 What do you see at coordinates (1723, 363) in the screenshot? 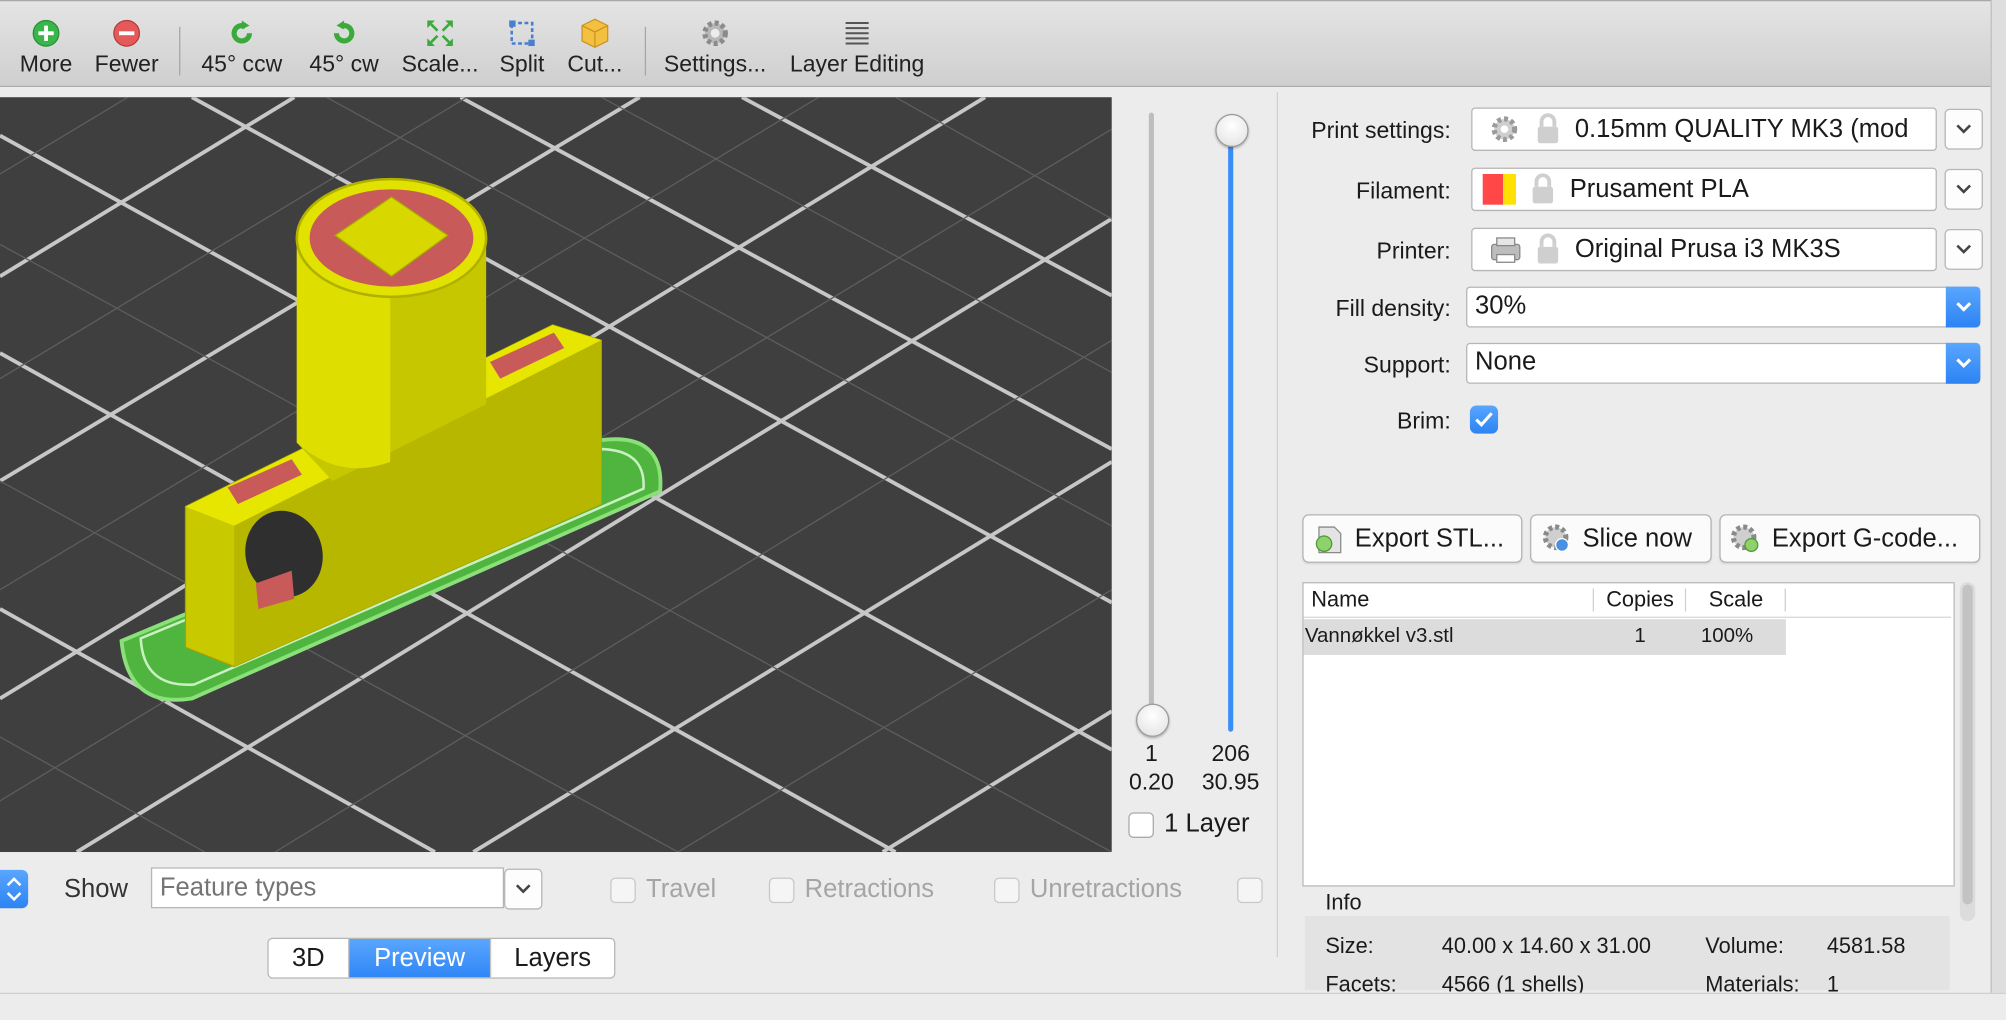
I see `support-select: None` at bounding box center [1723, 363].